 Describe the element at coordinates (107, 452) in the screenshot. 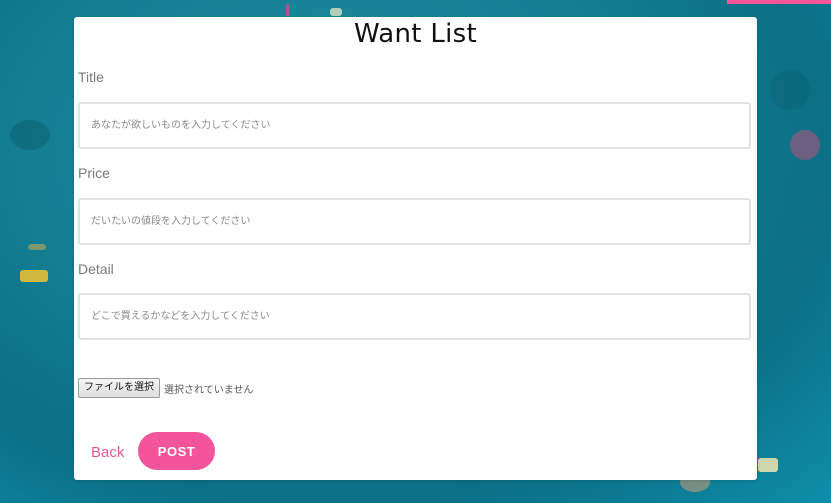

I see `back-link: Back` at that location.